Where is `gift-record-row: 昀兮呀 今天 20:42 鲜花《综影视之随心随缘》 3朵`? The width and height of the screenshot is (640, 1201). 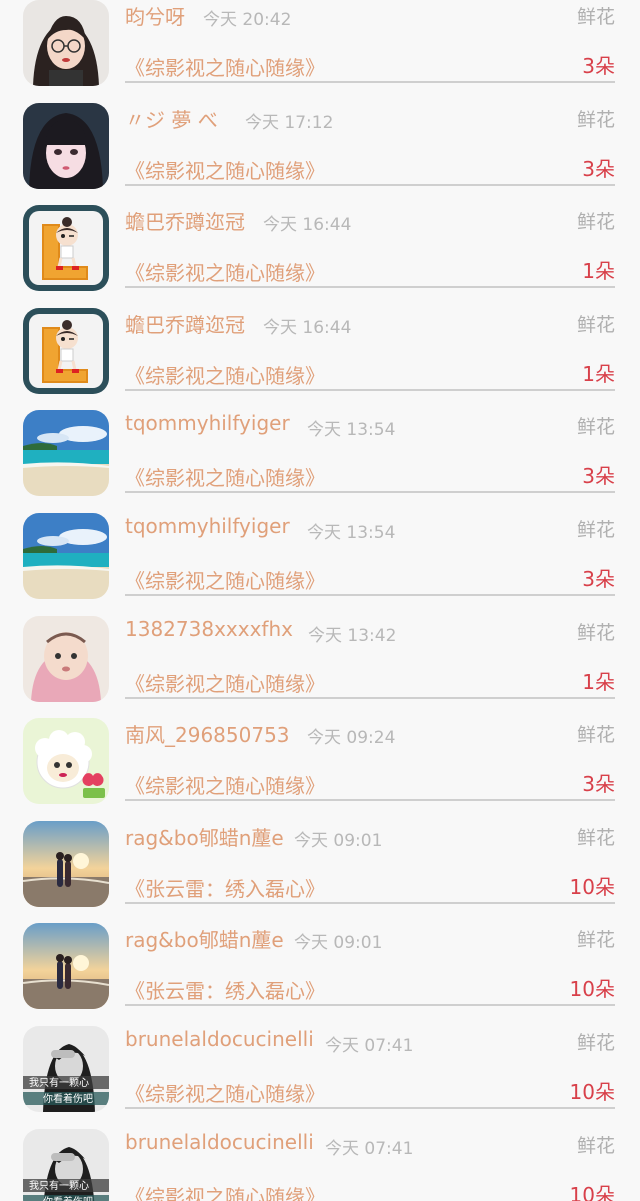 gift-record-row: 昀兮呀 今天 20:42 鲜花《综影视之随心随缘》 3朵 is located at coordinates (320, 51).